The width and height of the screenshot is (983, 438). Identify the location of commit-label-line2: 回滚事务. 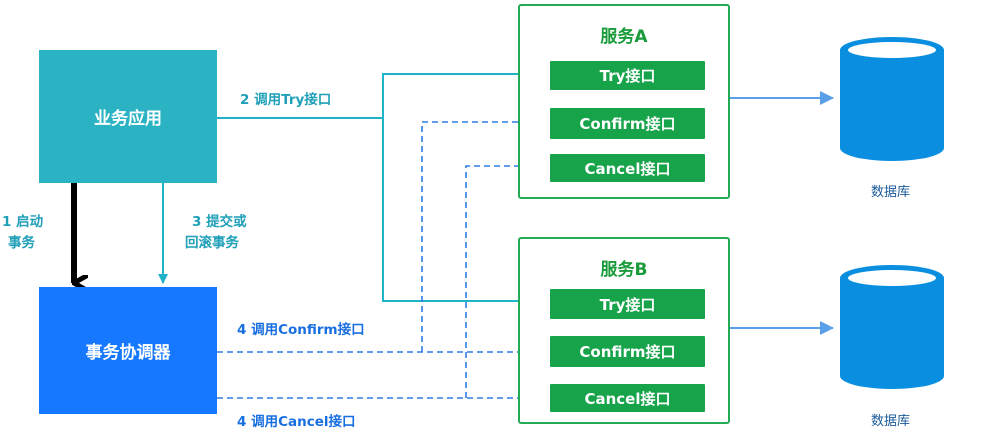
(212, 243).